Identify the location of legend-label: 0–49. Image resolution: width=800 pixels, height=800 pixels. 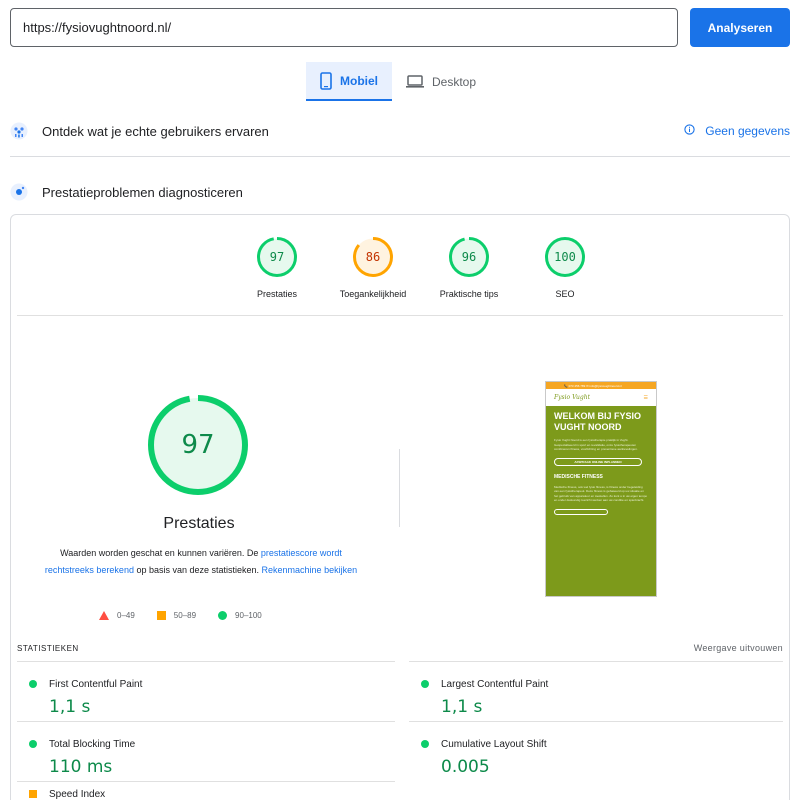
(126, 615).